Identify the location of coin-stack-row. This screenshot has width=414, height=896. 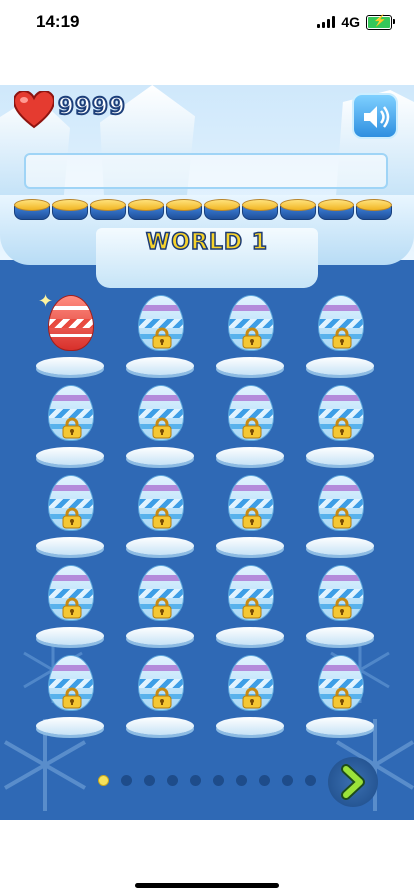
(207, 212).